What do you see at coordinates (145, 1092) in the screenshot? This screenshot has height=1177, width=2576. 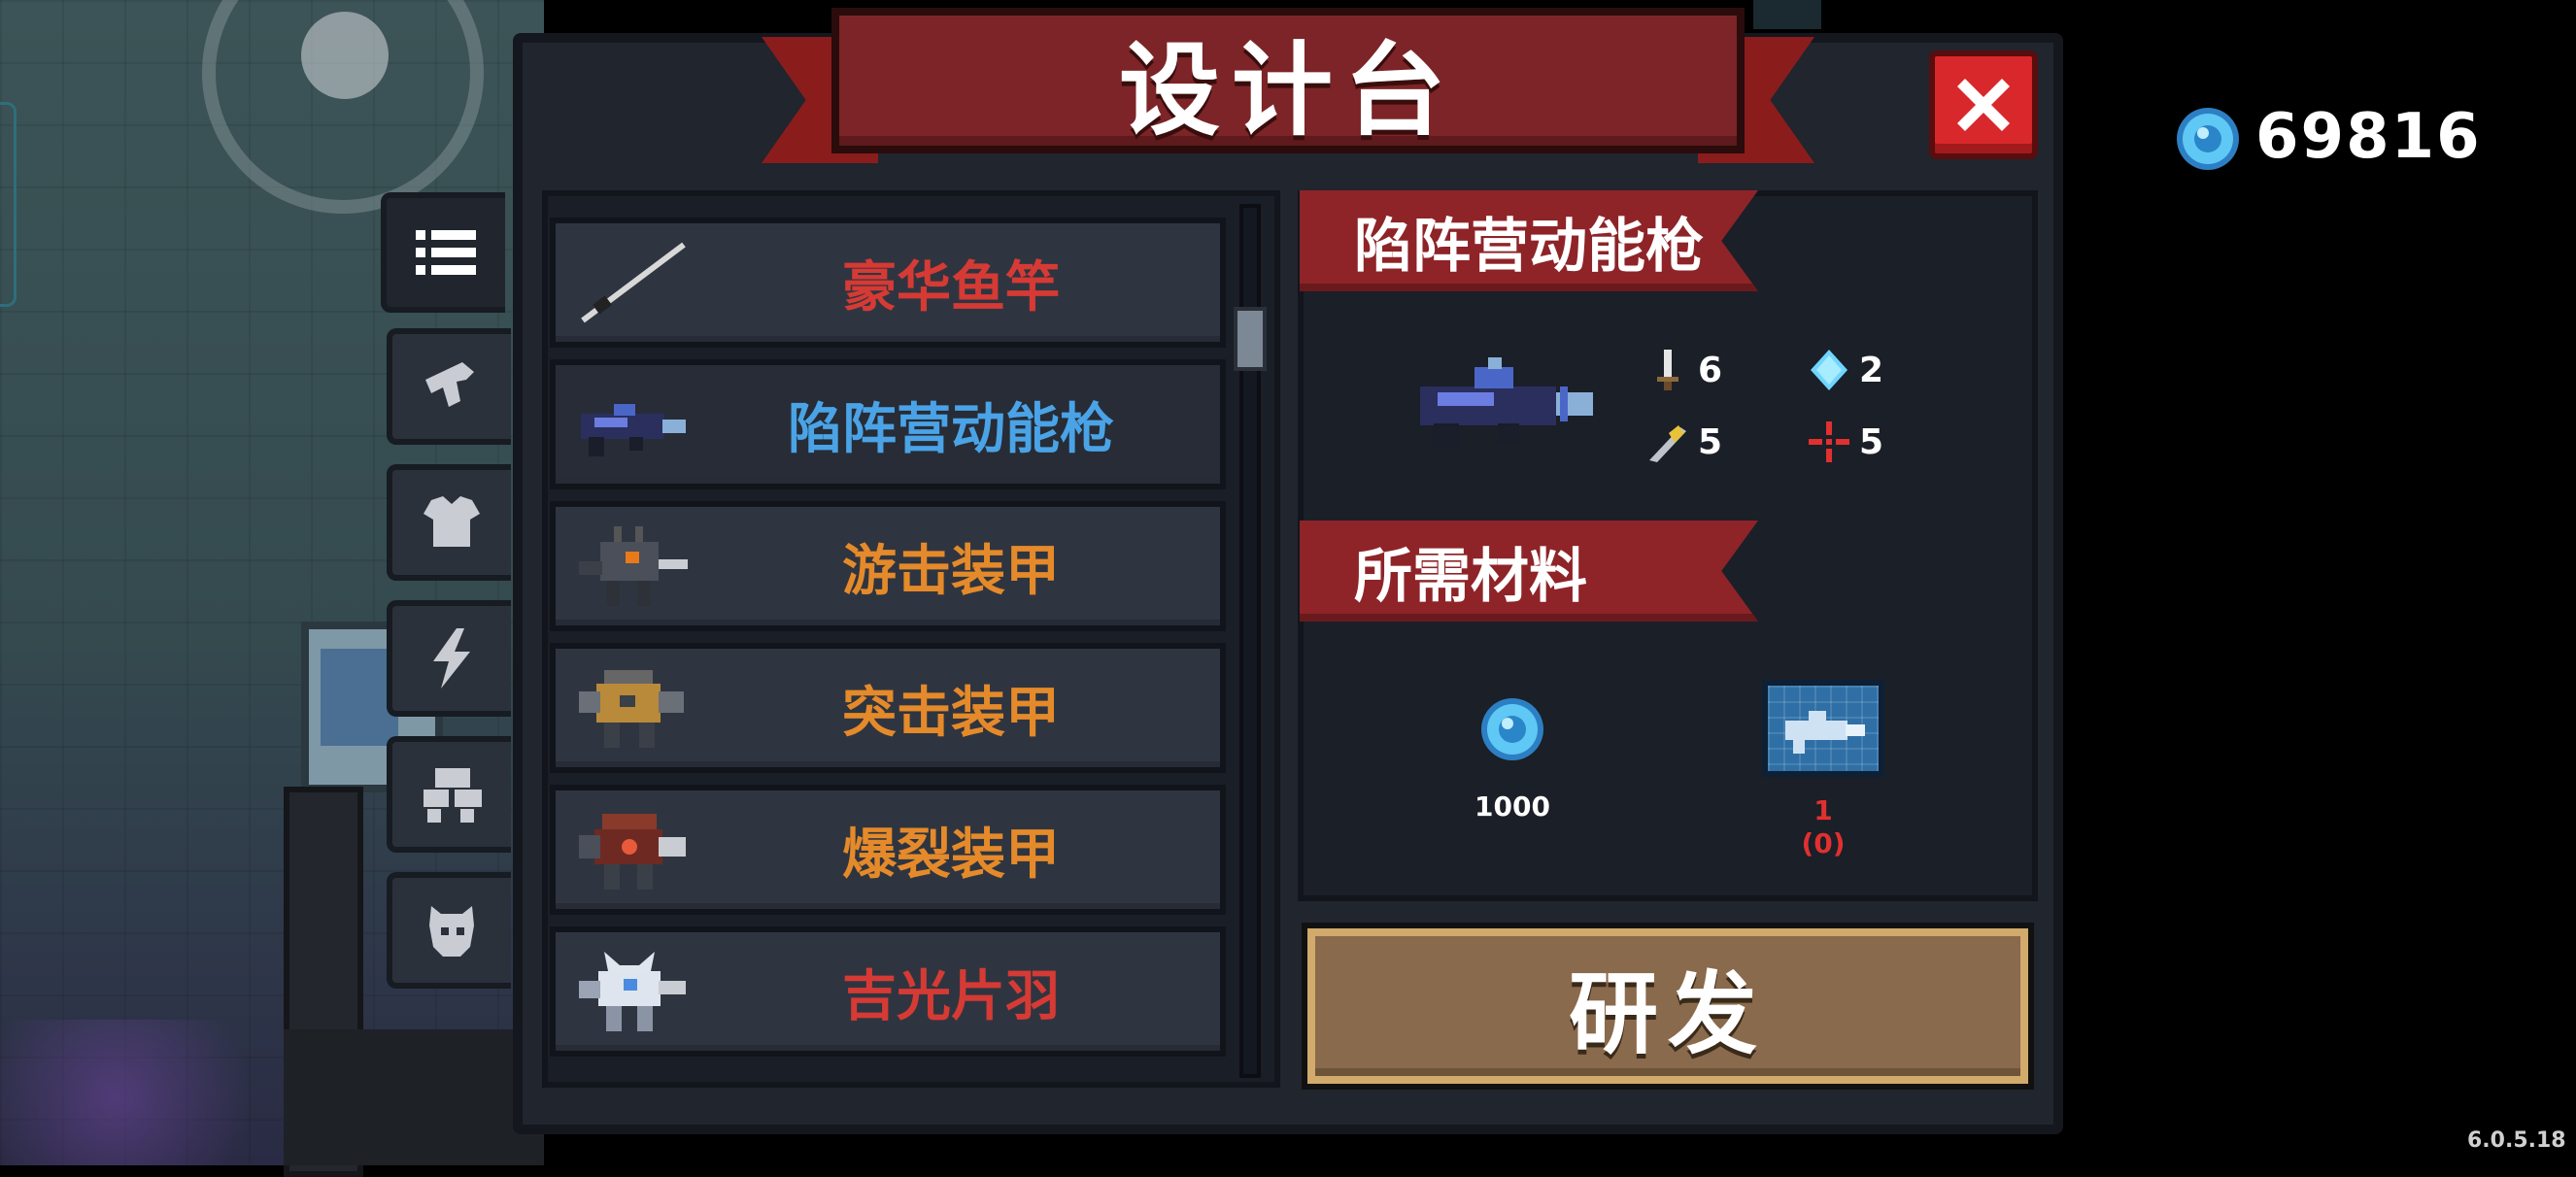 I see `ambient-glow` at bounding box center [145, 1092].